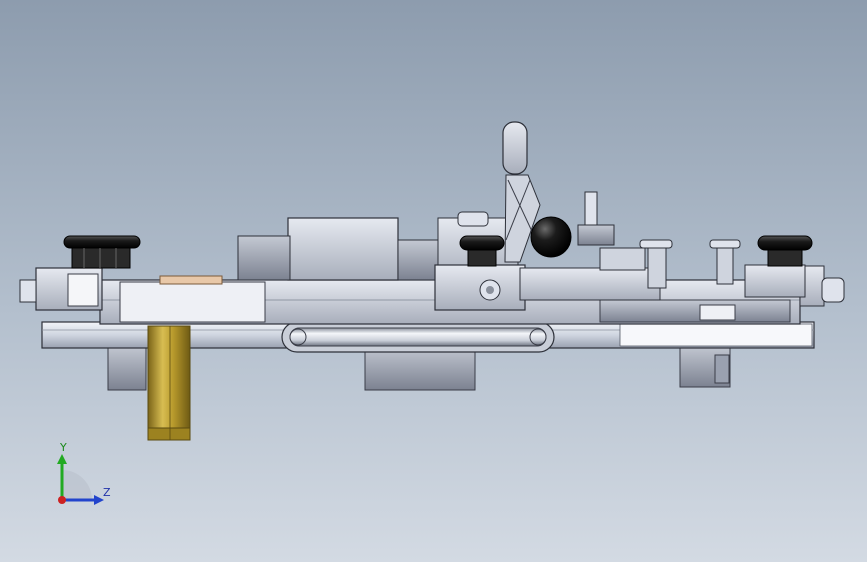 This screenshot has width=867, height=562. Describe the element at coordinates (107, 492) in the screenshot. I see `axis-z-label: Z` at that location.